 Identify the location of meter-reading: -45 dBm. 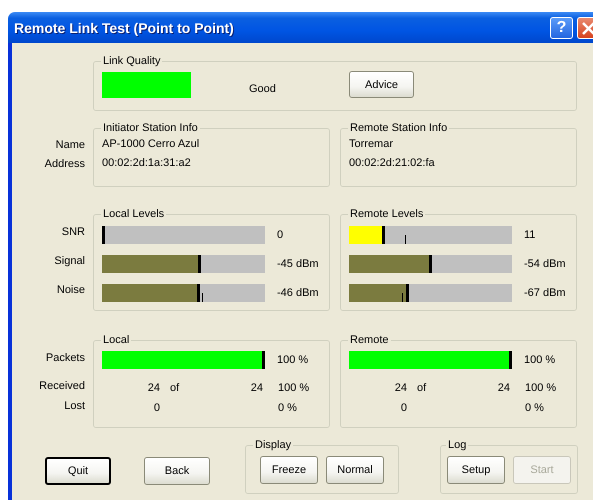
(298, 264).